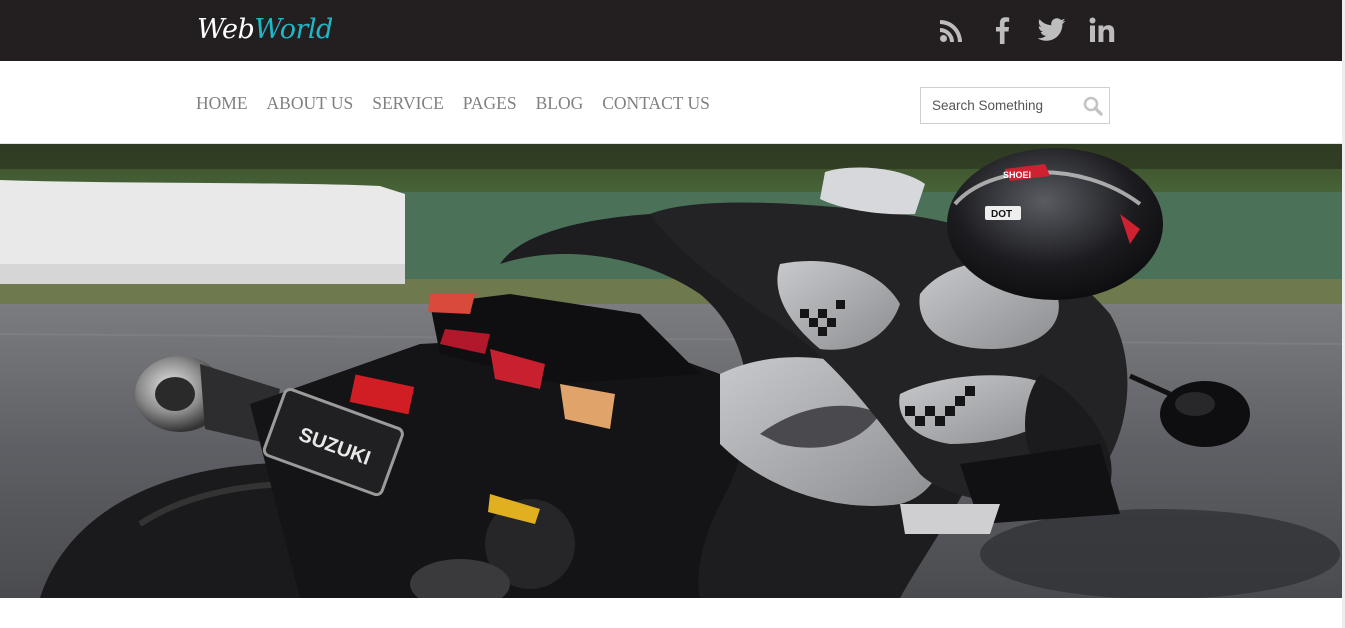  I want to click on helmet-brand-text: SHOEI, so click(1017, 175).